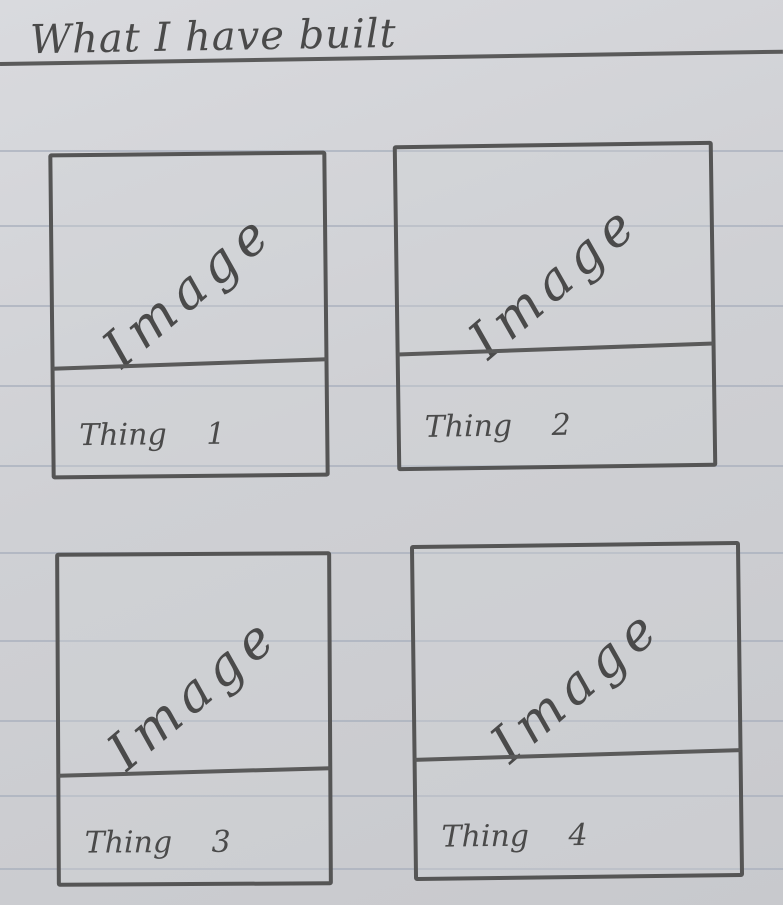  I want to click on item-card-1: Image Thing 1, so click(189, 315).